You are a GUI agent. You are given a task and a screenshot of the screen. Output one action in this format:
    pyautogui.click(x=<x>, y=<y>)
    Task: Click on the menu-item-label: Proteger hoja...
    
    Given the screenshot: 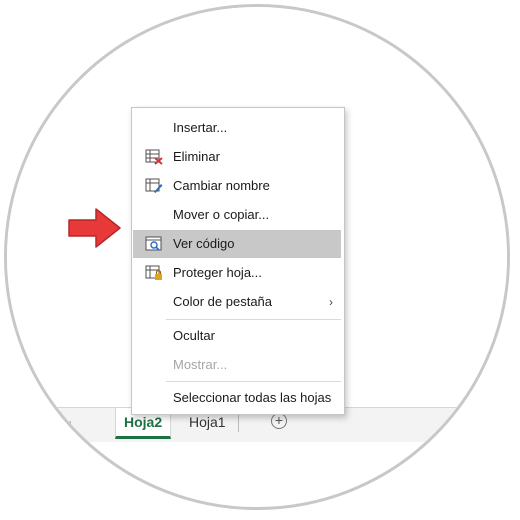 What is the action you would take?
    pyautogui.click(x=217, y=272)
    